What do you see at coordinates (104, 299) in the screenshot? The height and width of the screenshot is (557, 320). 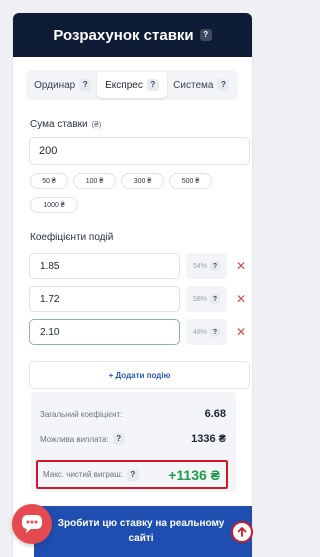 I see `odd-input-2: 1.72` at bounding box center [104, 299].